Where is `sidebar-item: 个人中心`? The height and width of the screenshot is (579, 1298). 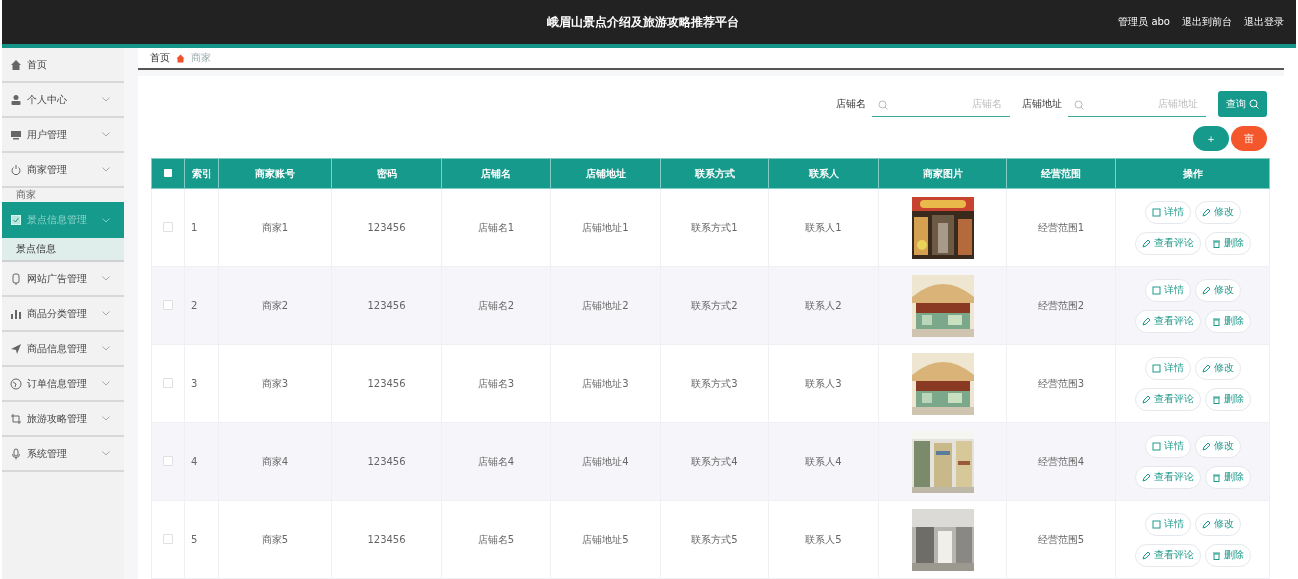
sidebar-item: 个人中心 is located at coordinates (63, 100).